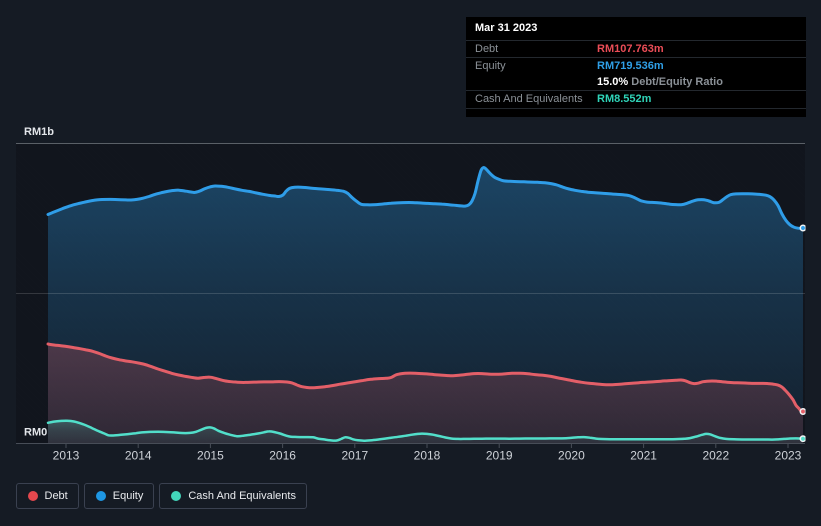  What do you see at coordinates (354, 456) in the screenshot?
I see `svg-text: 2017` at bounding box center [354, 456].